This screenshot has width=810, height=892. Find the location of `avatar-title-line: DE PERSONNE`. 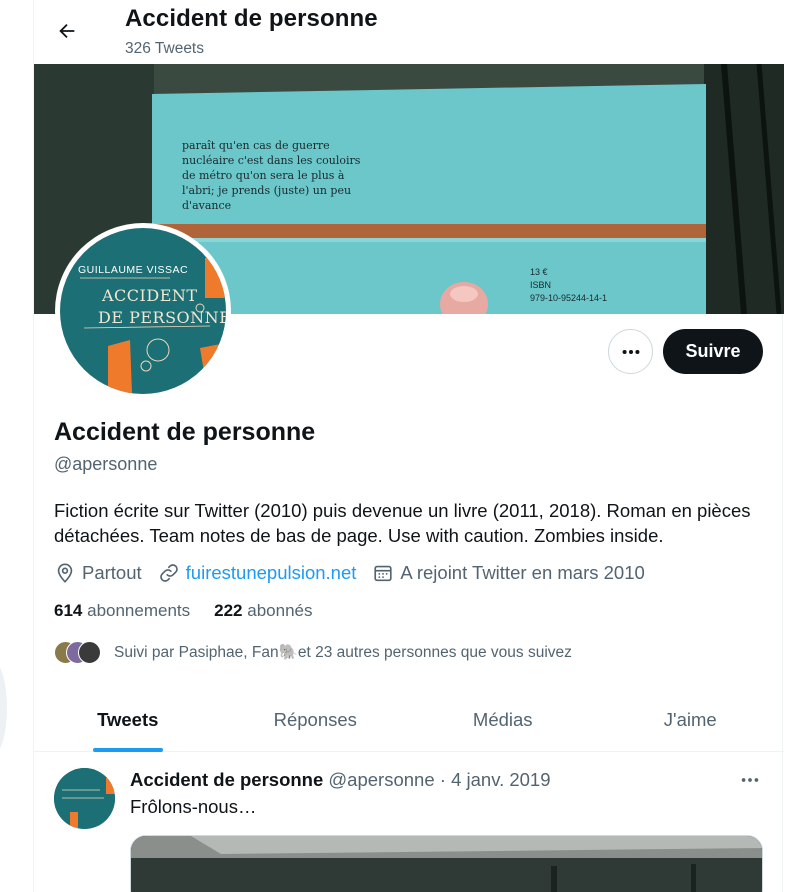

avatar-title-line: DE PERSONNE is located at coordinates (162, 317).